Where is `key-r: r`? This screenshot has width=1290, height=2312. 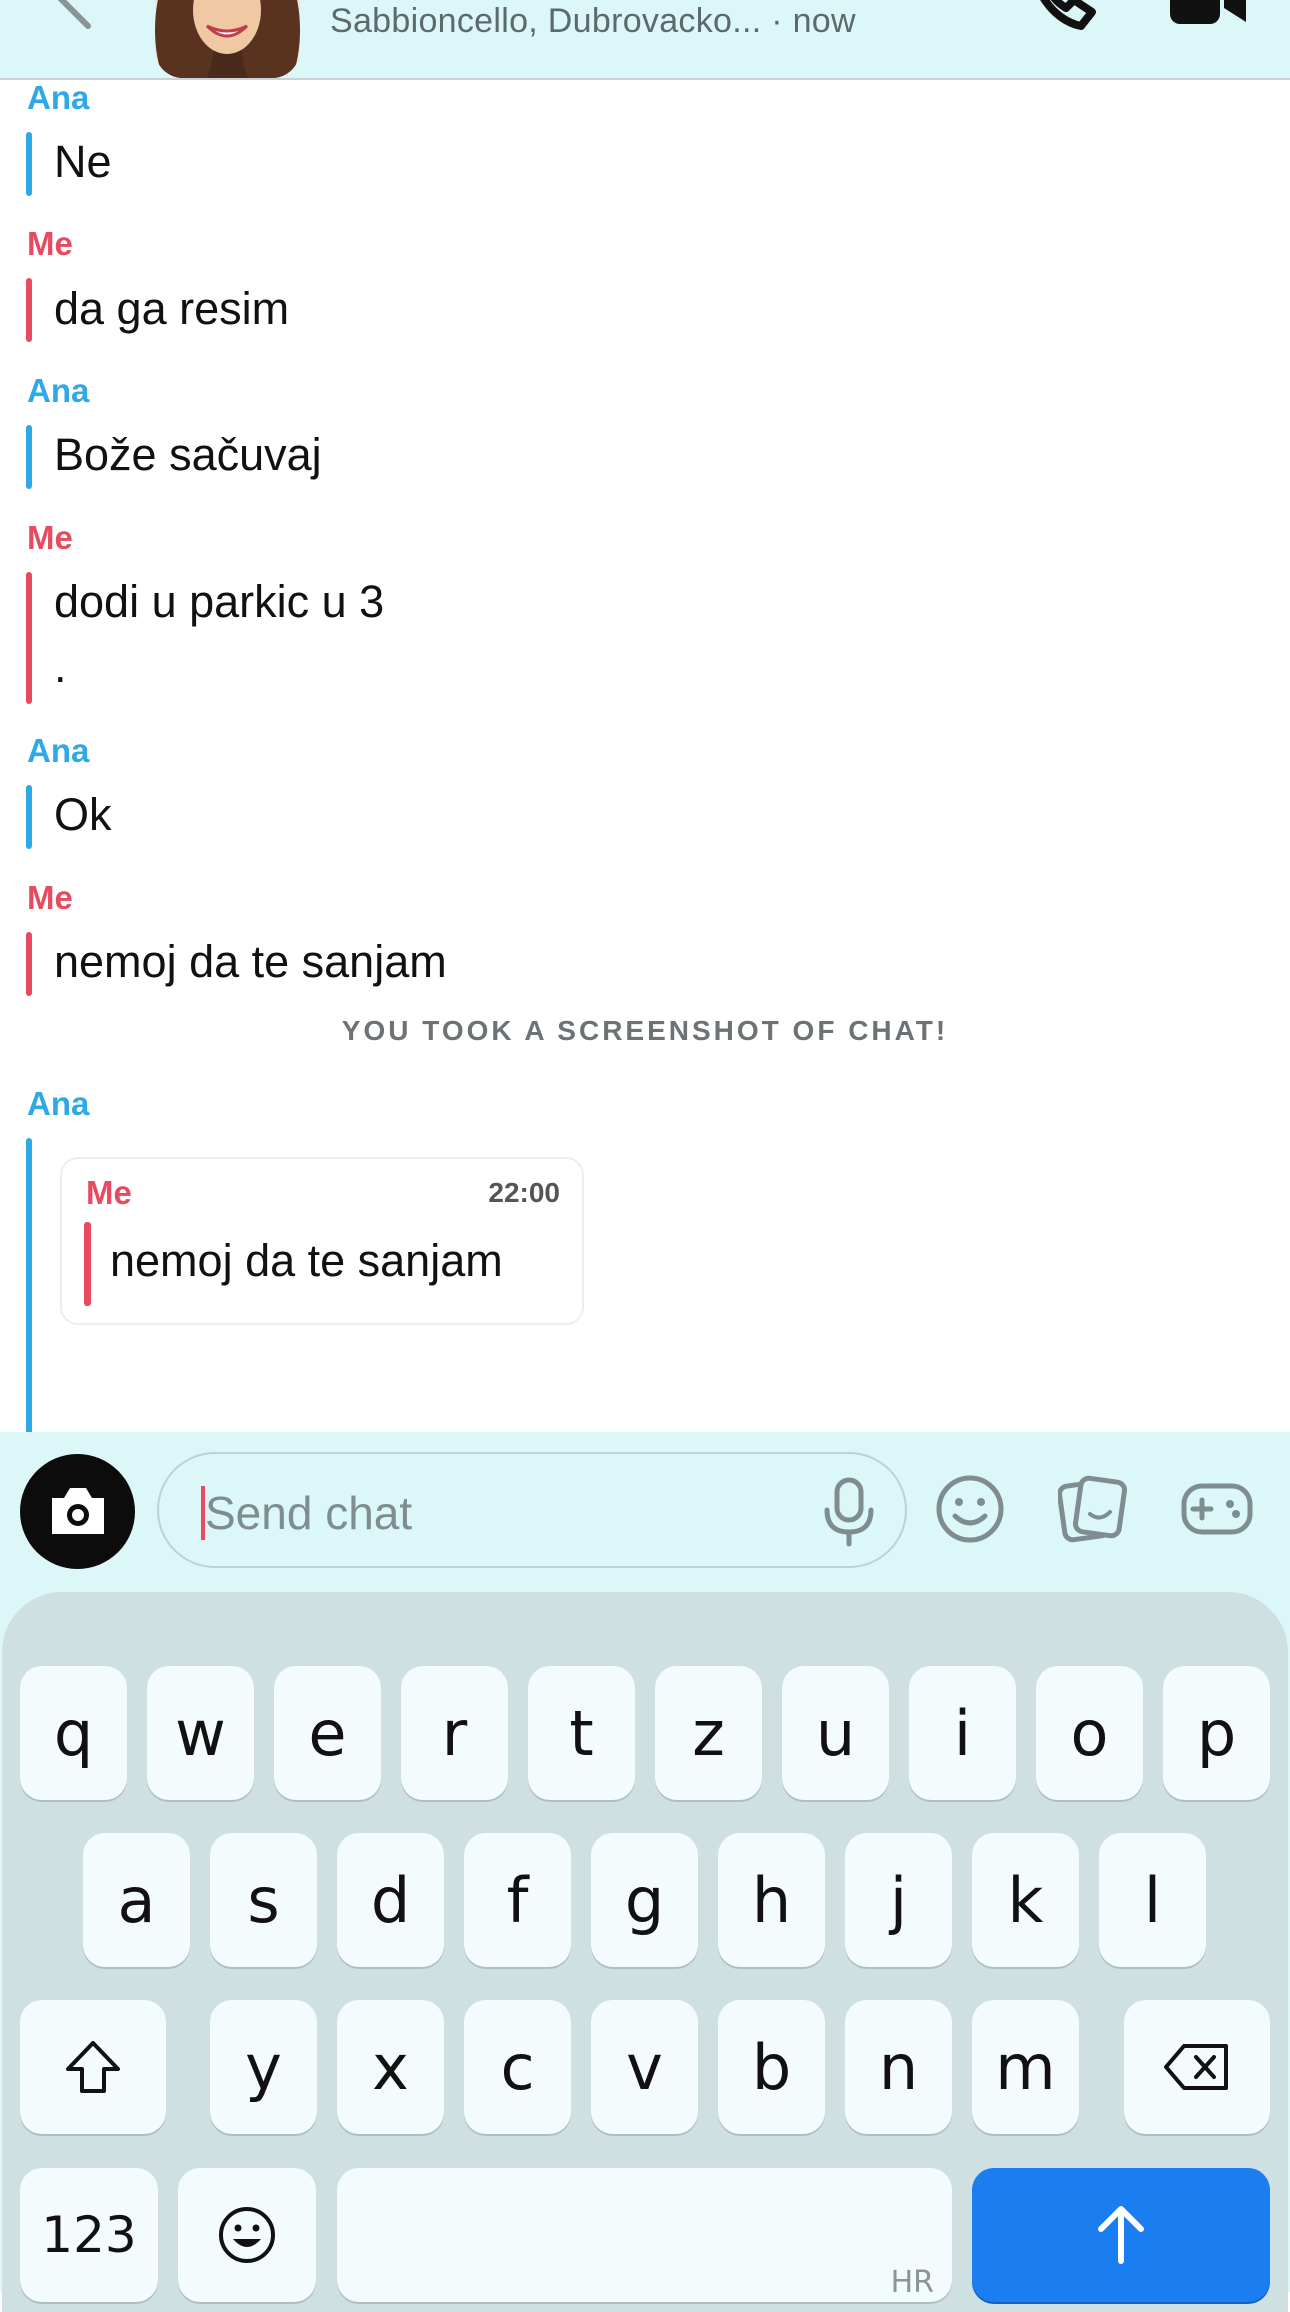 key-r: r is located at coordinates (454, 1733).